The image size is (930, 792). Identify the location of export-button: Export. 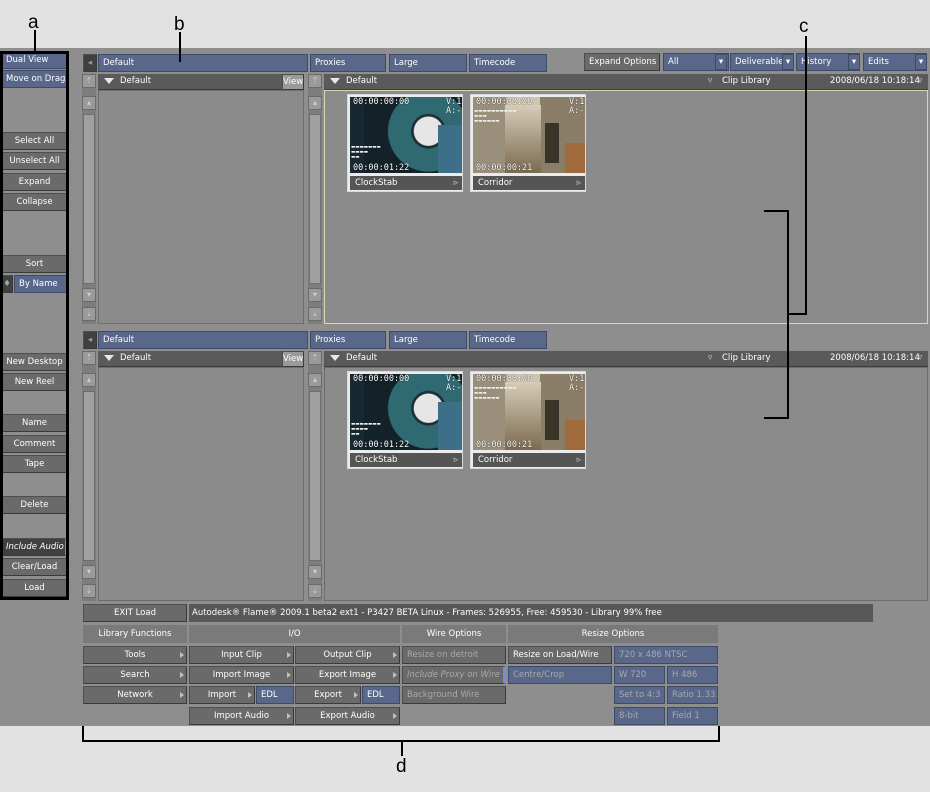
(328, 695).